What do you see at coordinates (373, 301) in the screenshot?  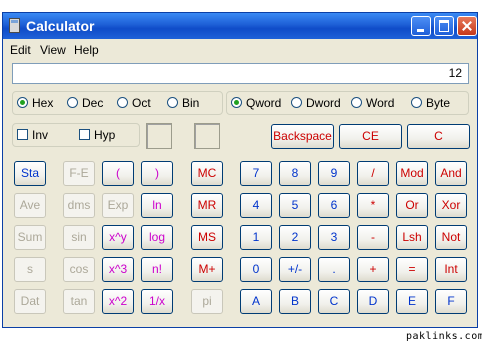 I see `key-d-button: D` at bounding box center [373, 301].